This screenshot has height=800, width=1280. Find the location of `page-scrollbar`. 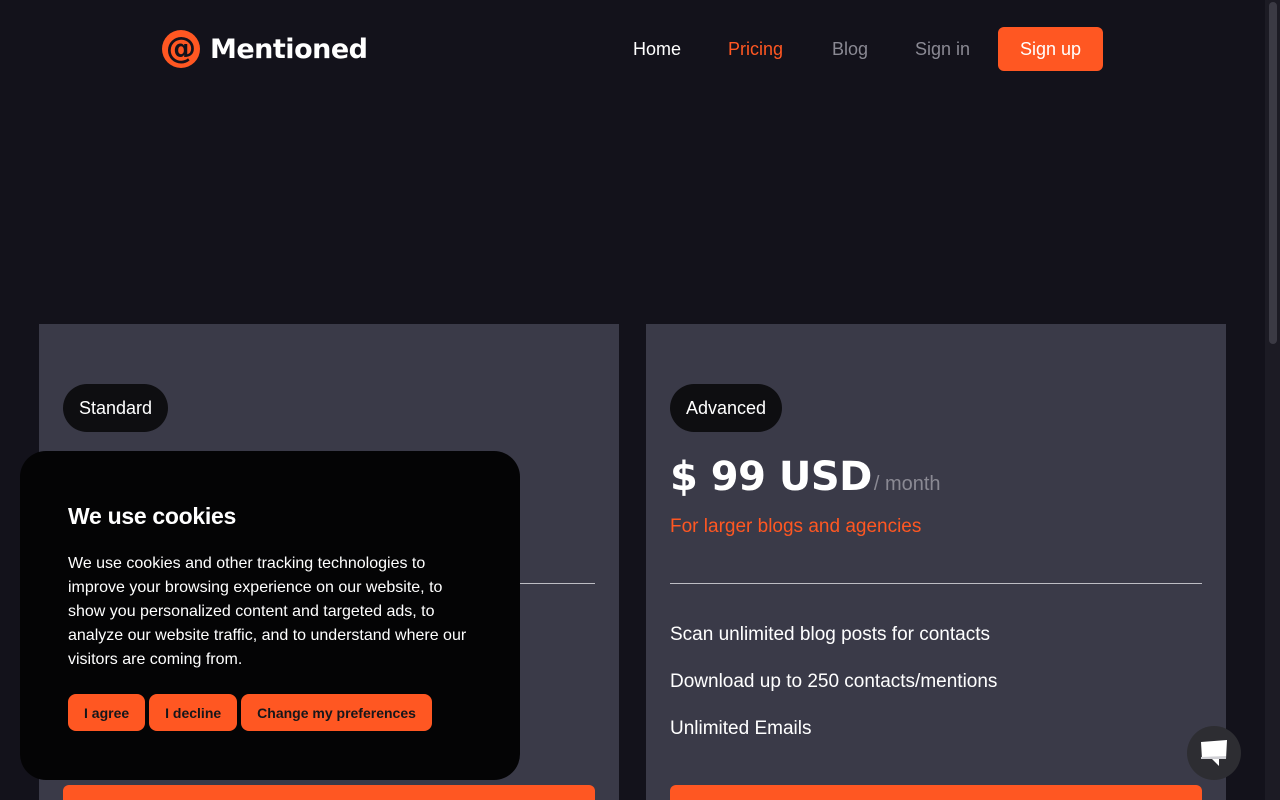

page-scrollbar is located at coordinates (1272, 400).